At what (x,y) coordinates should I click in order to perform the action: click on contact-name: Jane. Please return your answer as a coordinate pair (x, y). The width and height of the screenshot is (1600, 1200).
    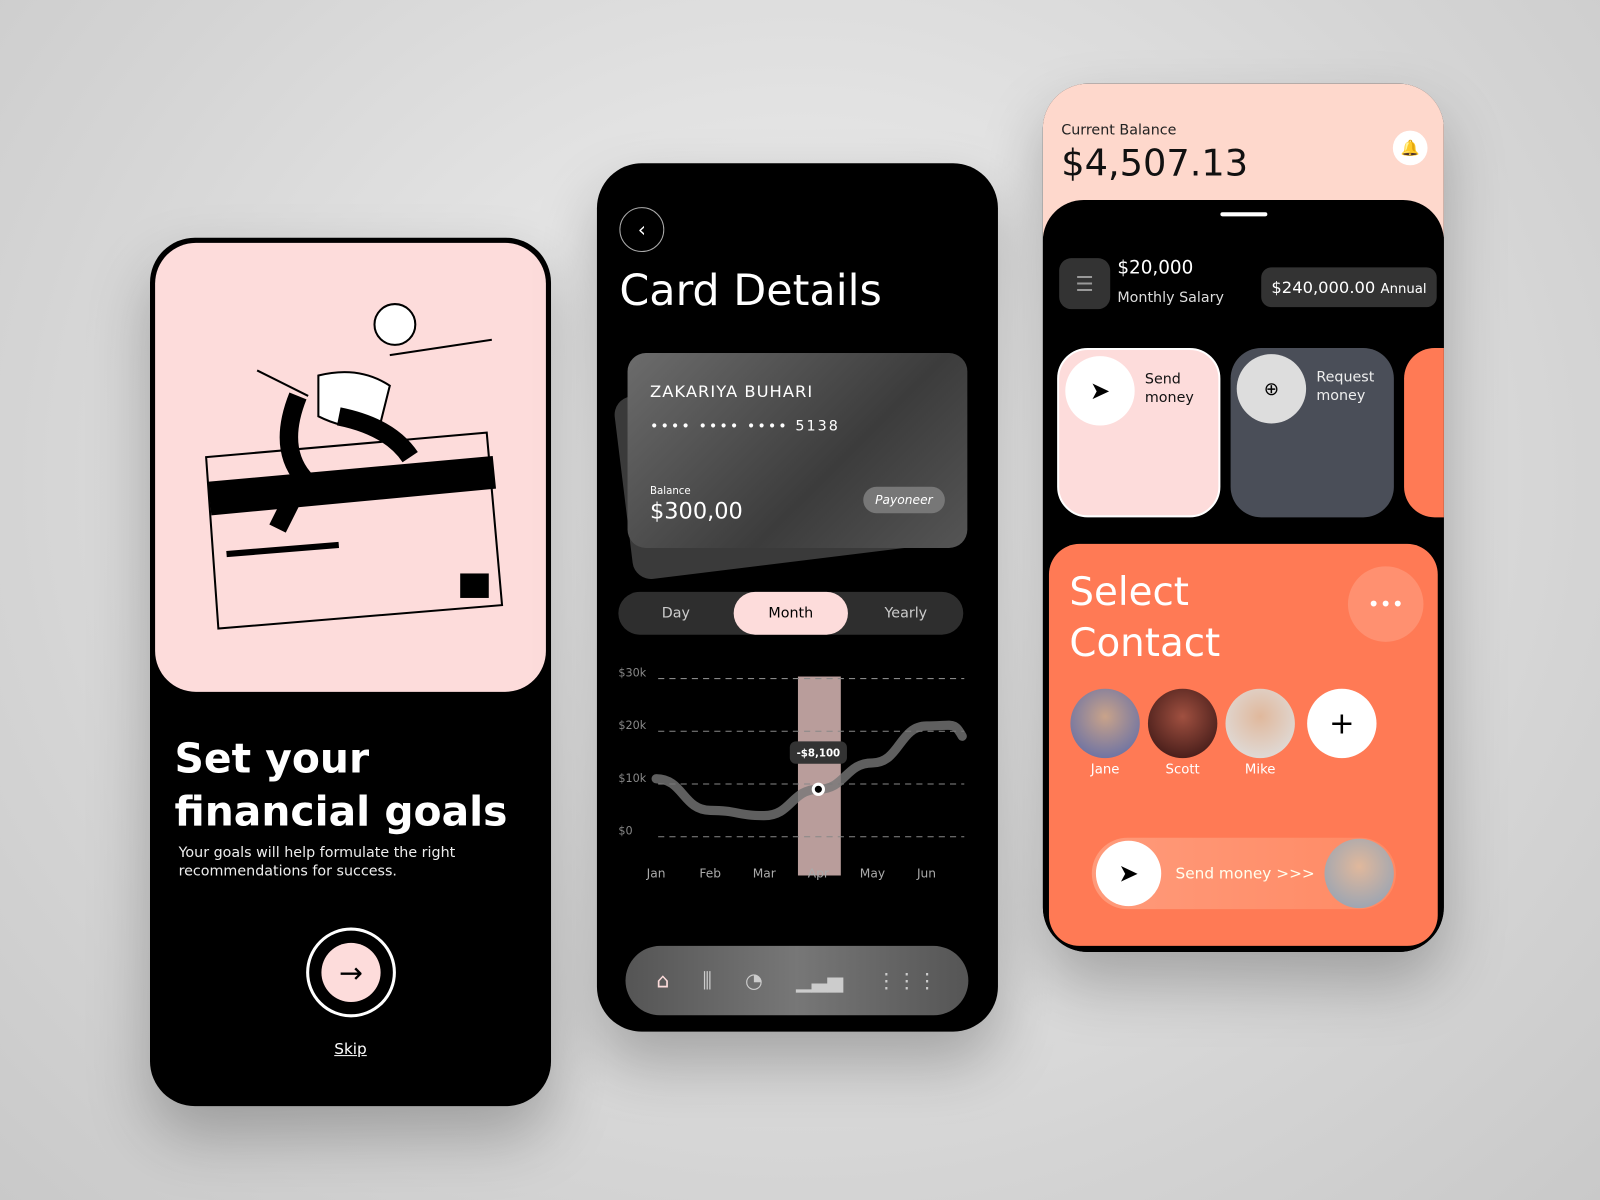
    Looking at the image, I should click on (1105, 770).